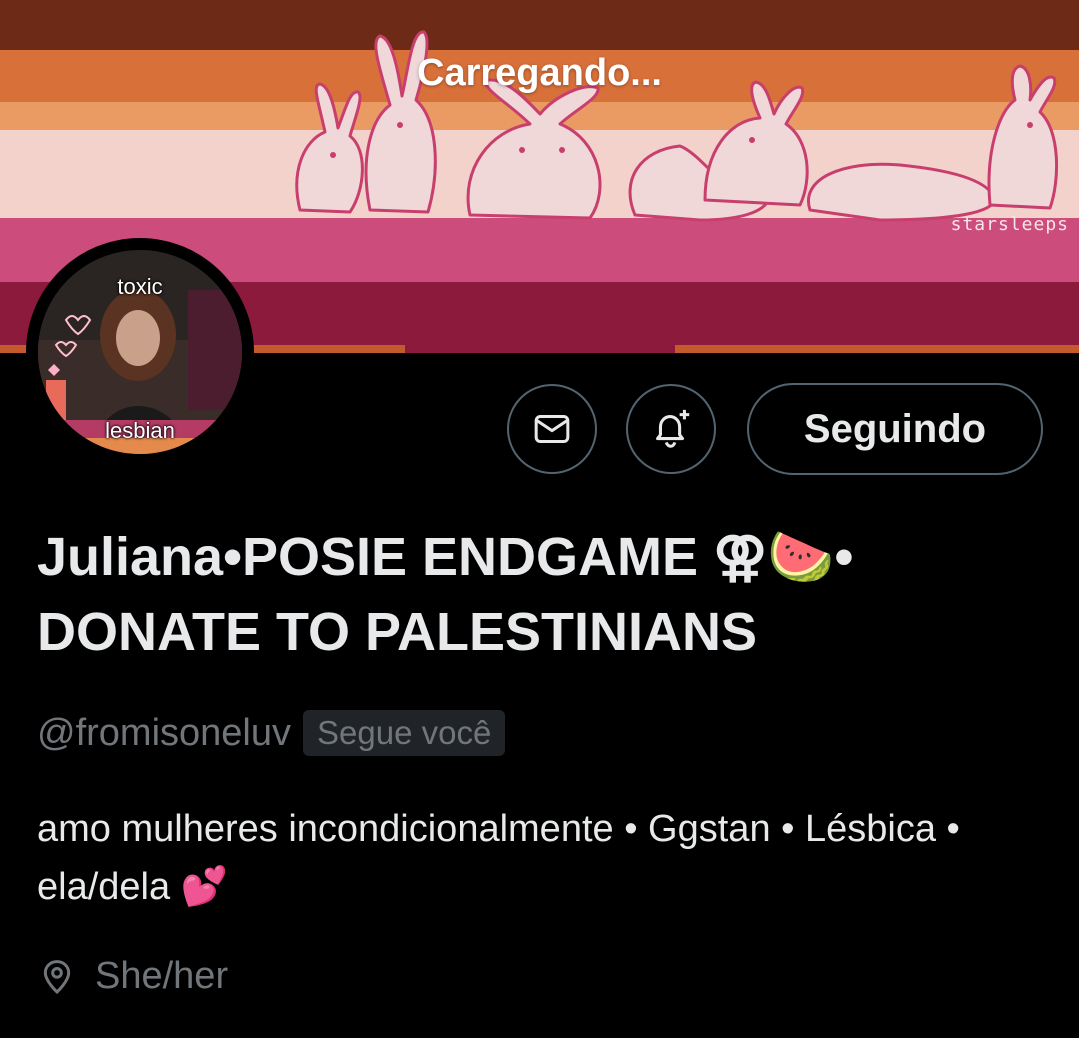 The width and height of the screenshot is (1079, 1038). I want to click on location-row: She/her, so click(132, 976).